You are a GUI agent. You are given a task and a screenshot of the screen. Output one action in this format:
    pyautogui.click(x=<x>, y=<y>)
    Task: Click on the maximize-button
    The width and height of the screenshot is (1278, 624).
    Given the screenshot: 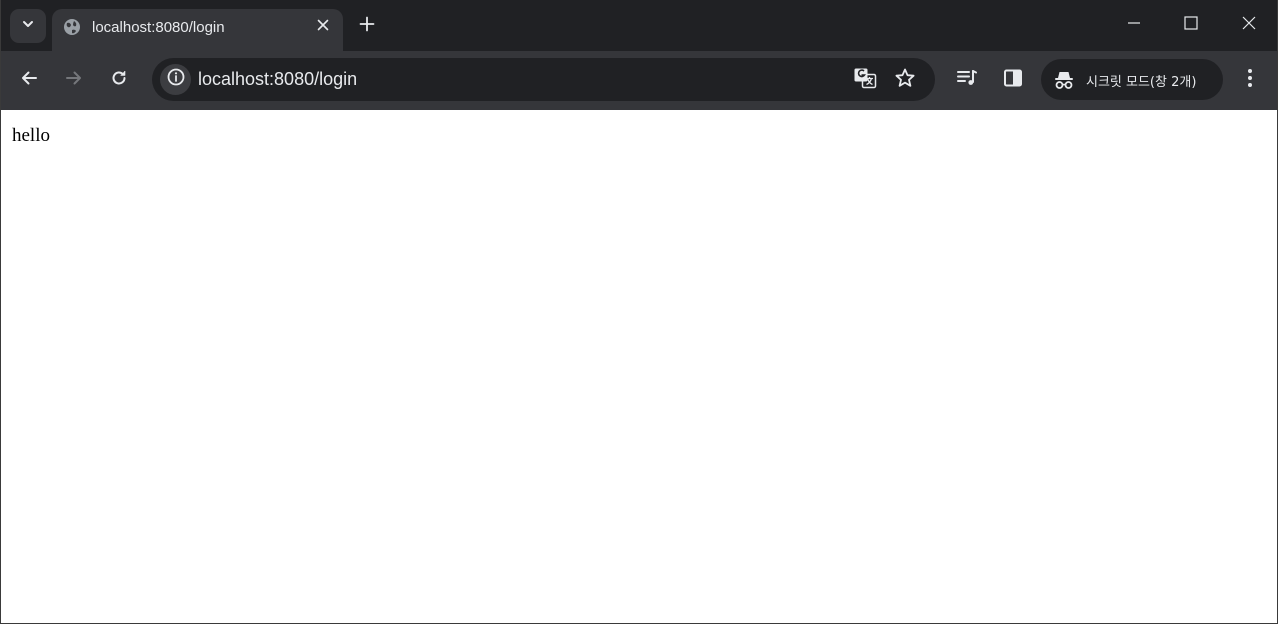 What is the action you would take?
    pyautogui.click(x=1191, y=25)
    